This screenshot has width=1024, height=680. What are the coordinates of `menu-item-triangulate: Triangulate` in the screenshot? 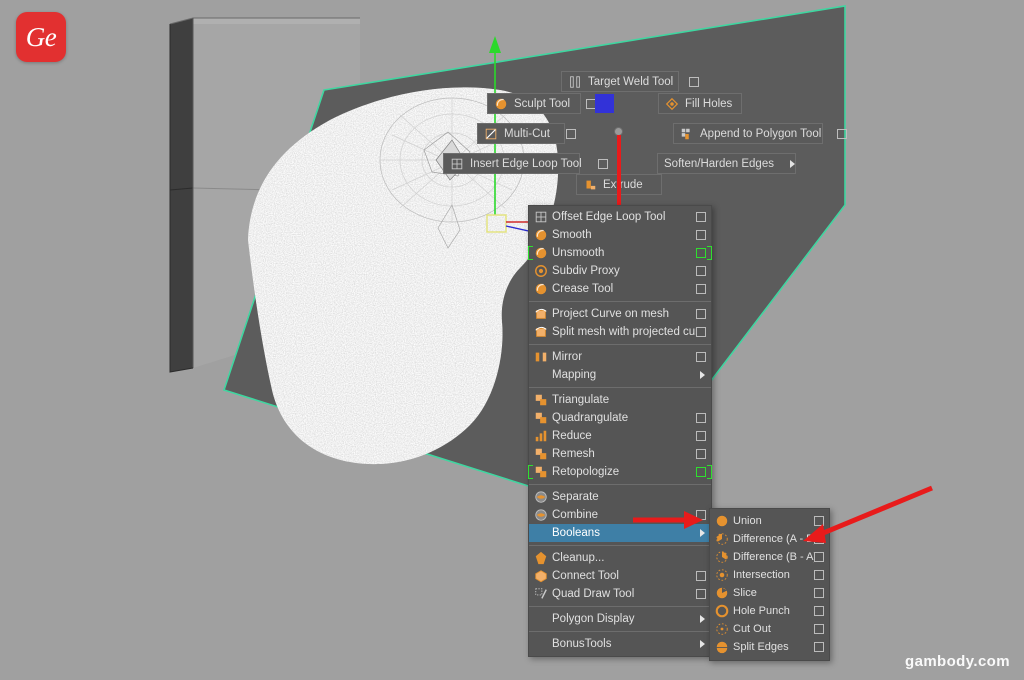 It's located at (620, 400).